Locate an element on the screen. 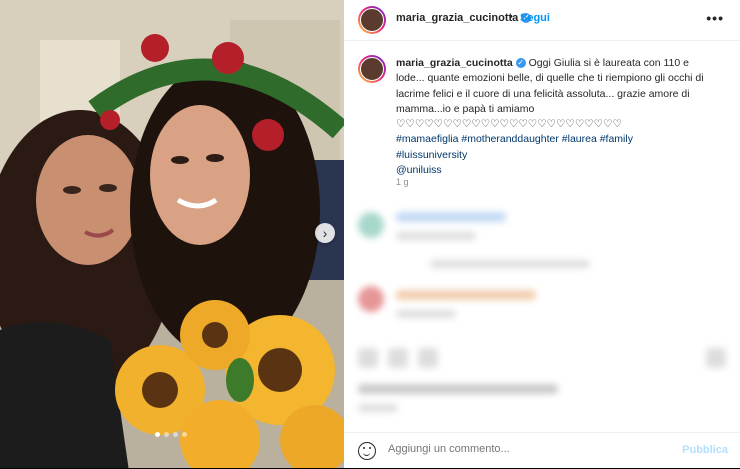 The width and height of the screenshot is (740, 469). carousel-indicator is located at coordinates (171, 434).